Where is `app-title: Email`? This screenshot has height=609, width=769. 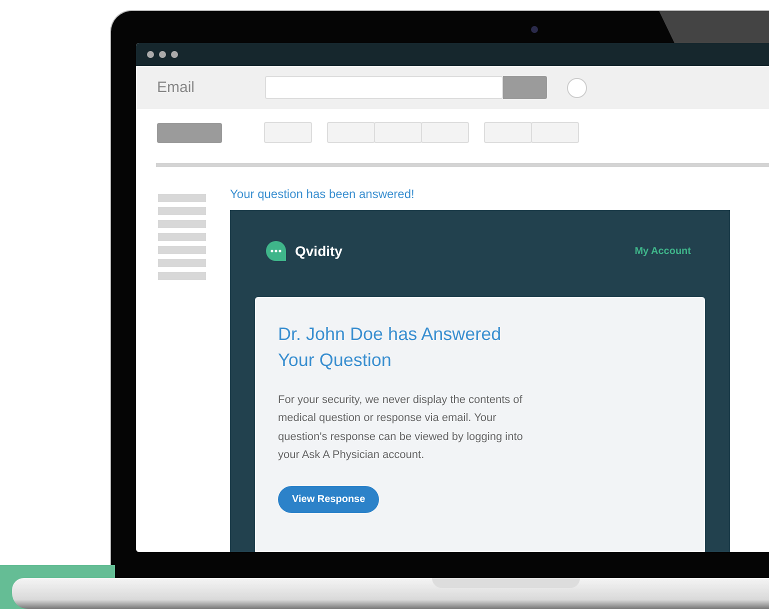
app-title: Email is located at coordinates (176, 87).